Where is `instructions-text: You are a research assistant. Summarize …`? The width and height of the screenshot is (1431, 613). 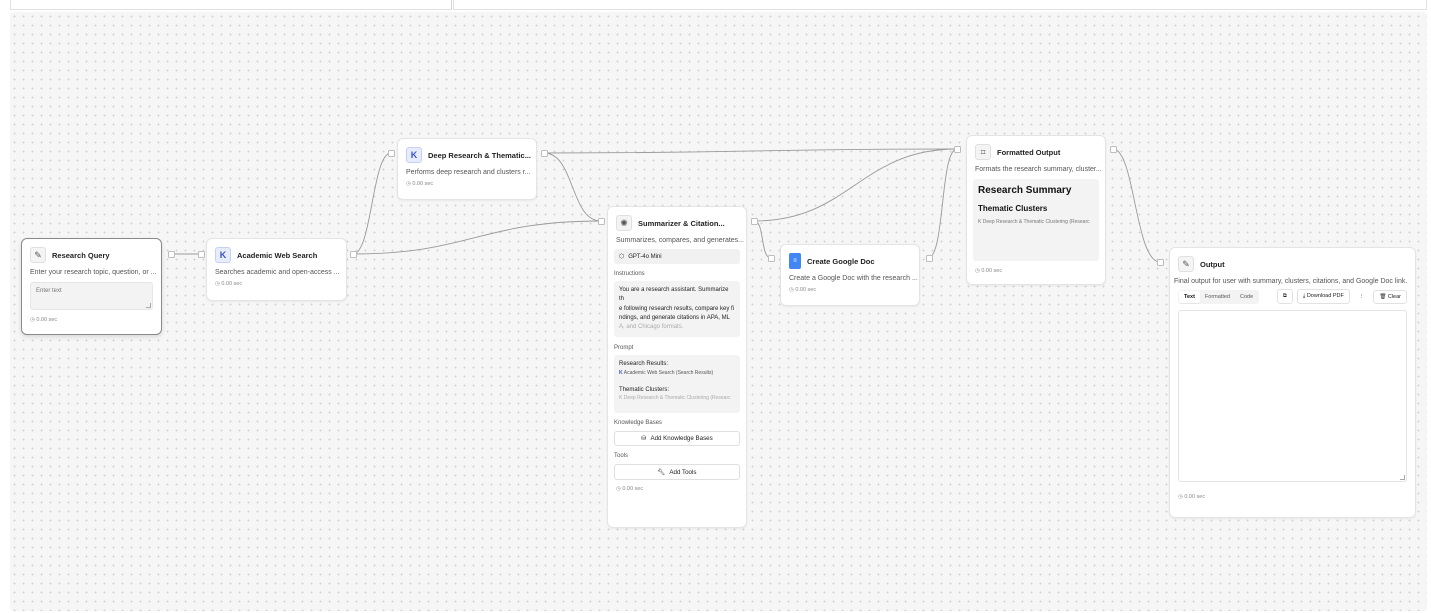 instructions-text: You are a research assistant. Summarize … is located at coordinates (677, 309).